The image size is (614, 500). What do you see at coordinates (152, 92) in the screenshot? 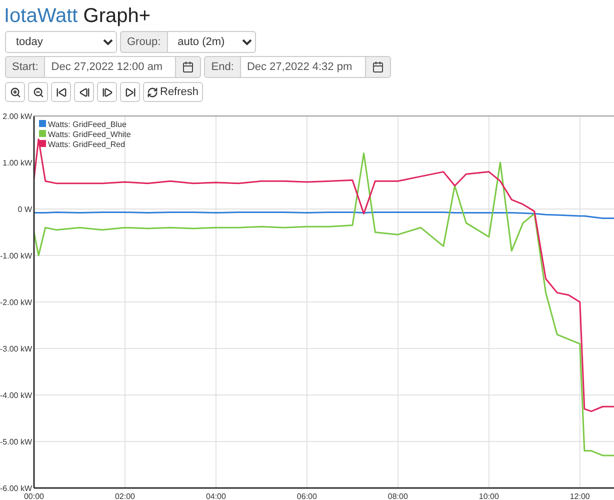
I see `refresh-icon` at bounding box center [152, 92].